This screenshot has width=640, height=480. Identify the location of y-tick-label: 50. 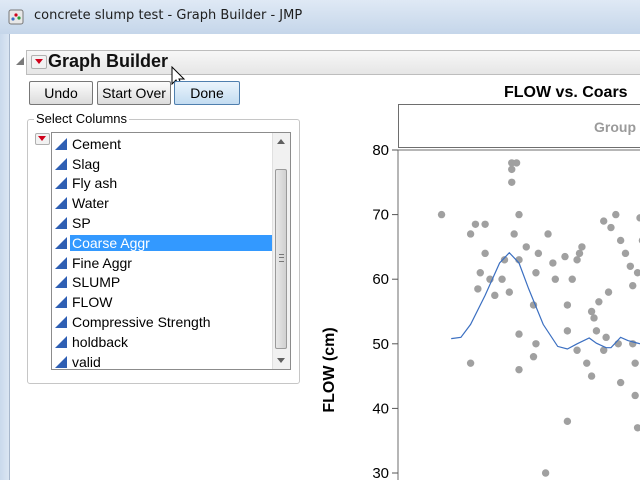
(380, 344).